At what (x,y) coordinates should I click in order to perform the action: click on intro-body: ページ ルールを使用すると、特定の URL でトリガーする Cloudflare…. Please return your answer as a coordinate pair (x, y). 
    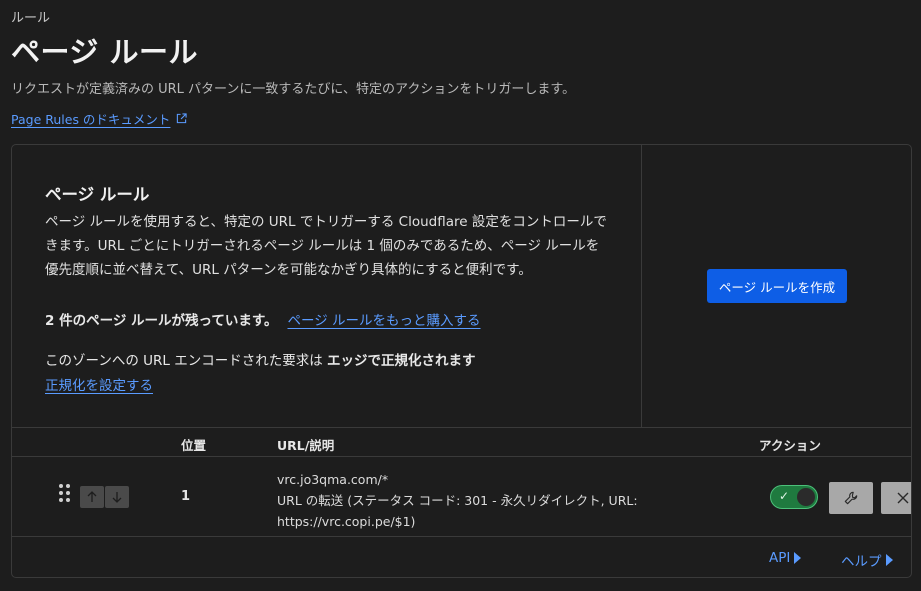
    Looking at the image, I should click on (326, 246).